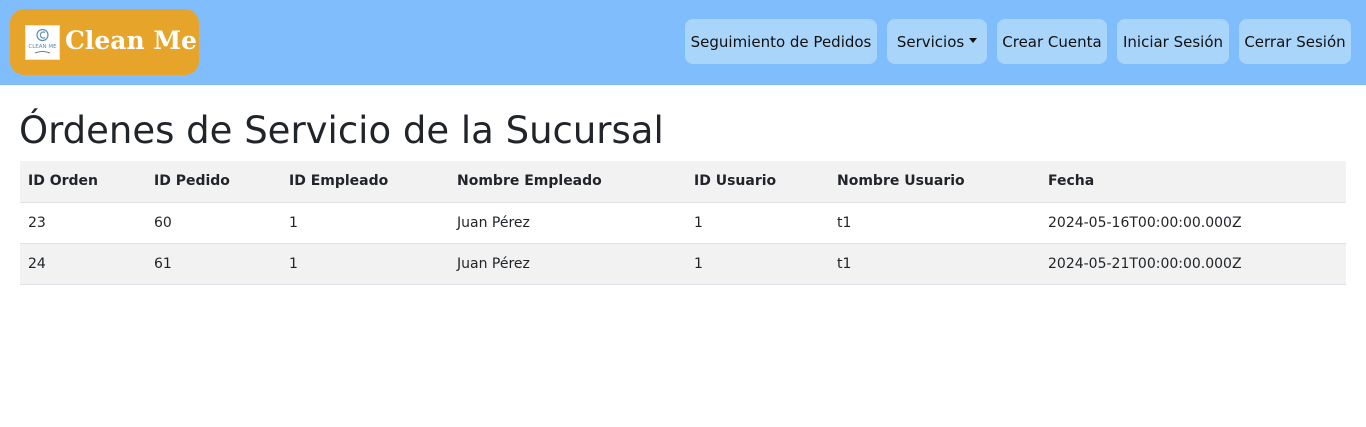  What do you see at coordinates (567, 182) in the screenshot?
I see `header-nombre-empleado: Nombre Empleado` at bounding box center [567, 182].